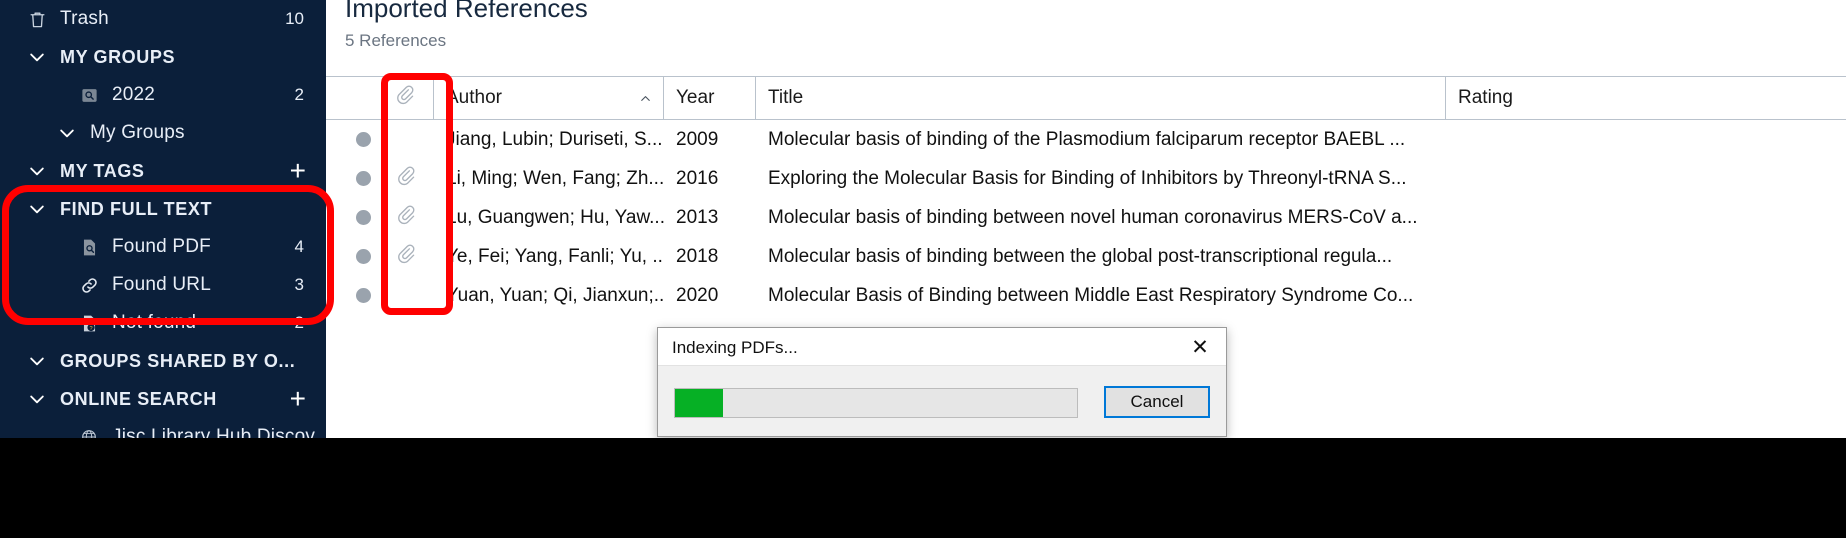 The height and width of the screenshot is (538, 1846). What do you see at coordinates (549, 98) in the screenshot?
I see `author-column-header: Author` at bounding box center [549, 98].